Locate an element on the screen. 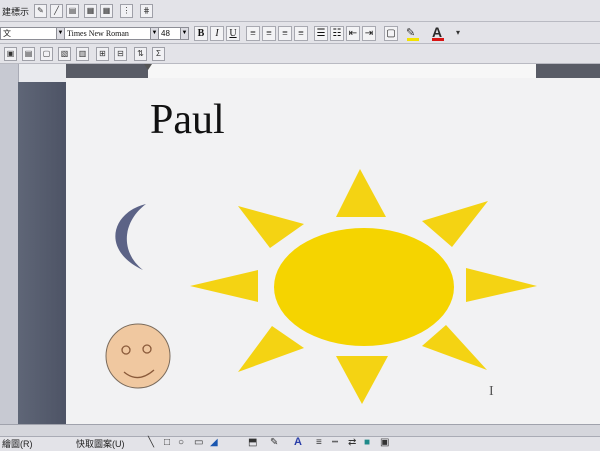 This screenshot has height=451, width=600. fill-color-icon: ⬒ is located at coordinates (252, 442).